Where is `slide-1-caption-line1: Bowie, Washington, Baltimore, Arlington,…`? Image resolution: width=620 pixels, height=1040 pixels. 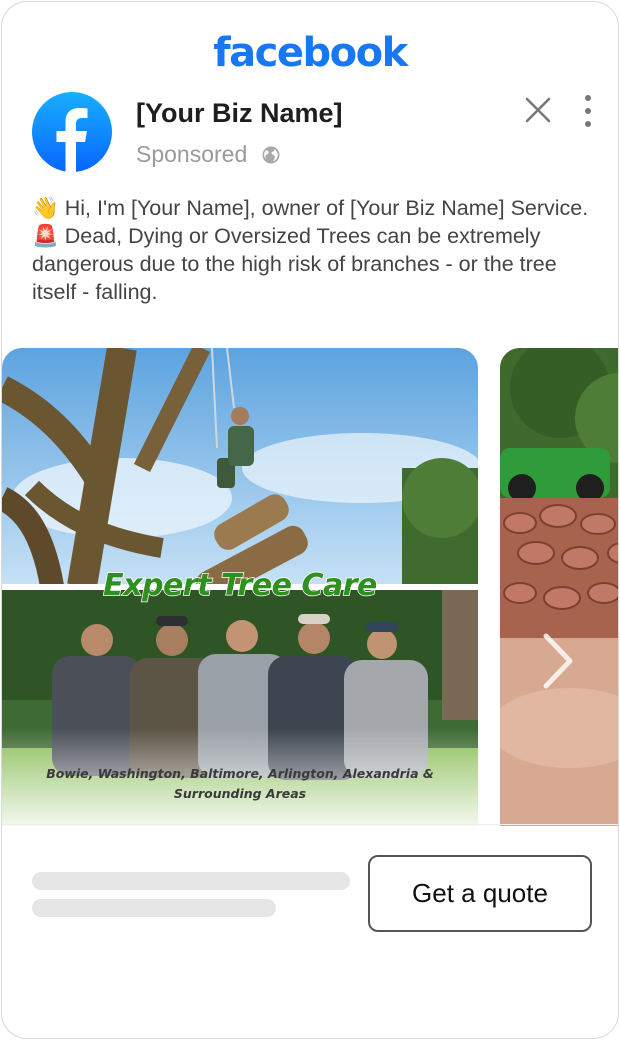
slide-1-caption-line1: Bowie, Washington, Baltimore, Arlington,… is located at coordinates (240, 773).